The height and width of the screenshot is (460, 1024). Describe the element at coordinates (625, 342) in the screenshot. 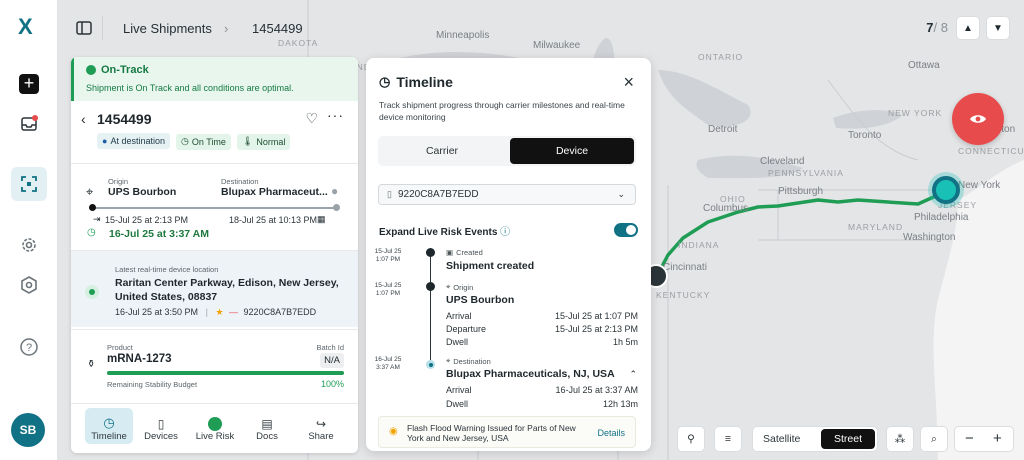

I see `event-row-value: 1h 5m` at that location.